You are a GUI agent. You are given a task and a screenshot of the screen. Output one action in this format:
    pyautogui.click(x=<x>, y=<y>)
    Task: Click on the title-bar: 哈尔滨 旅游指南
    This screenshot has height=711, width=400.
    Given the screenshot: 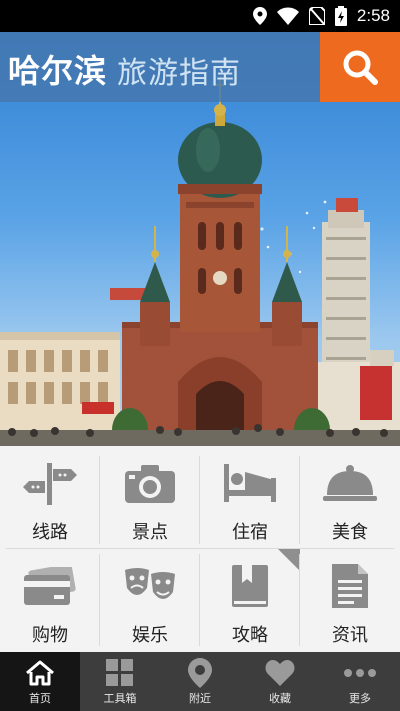 What is the action you would take?
    pyautogui.click(x=160, y=67)
    